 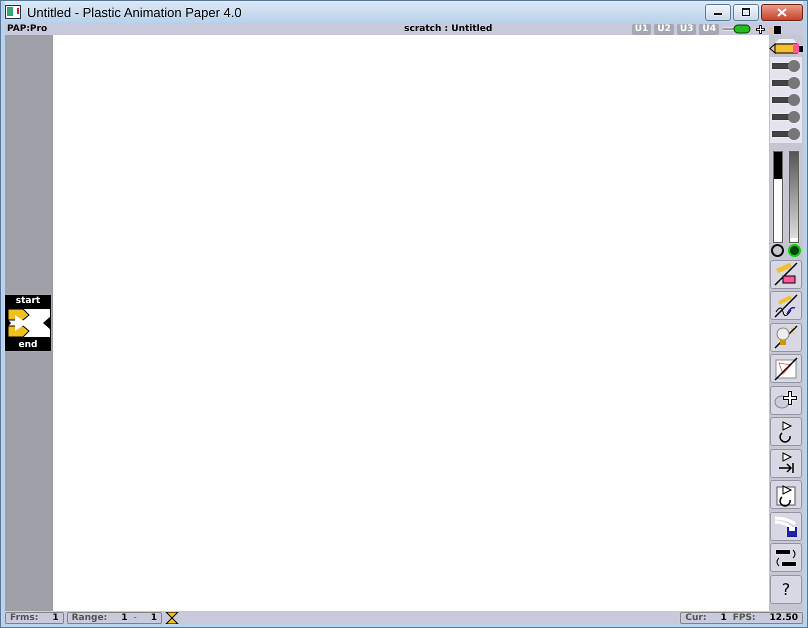 What do you see at coordinates (28, 345) in the screenshot?
I see `end-label: end` at bounding box center [28, 345].